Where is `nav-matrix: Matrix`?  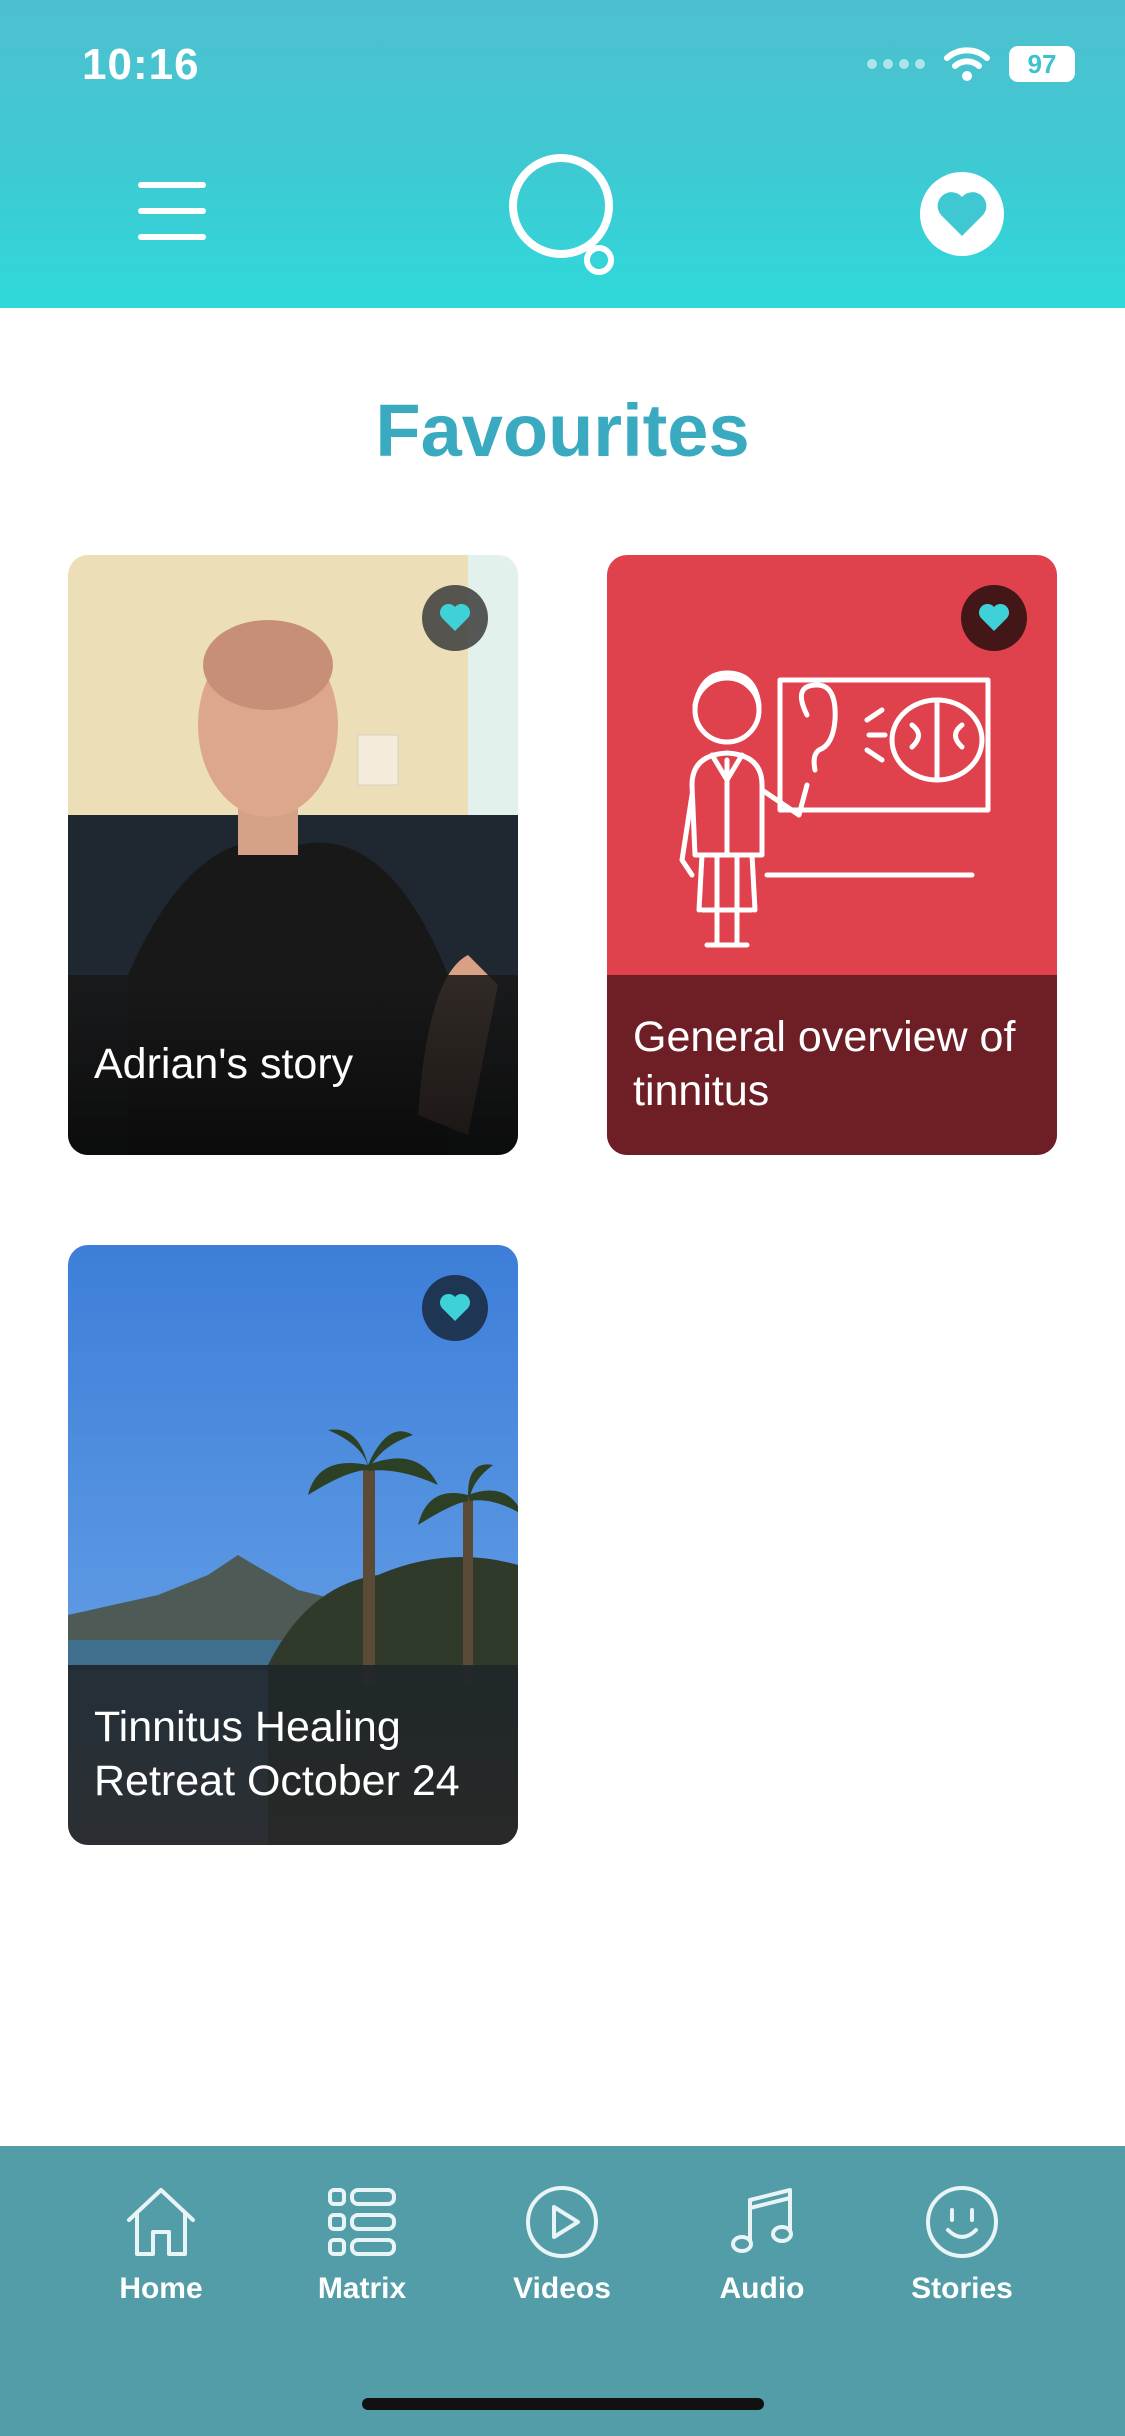 nav-matrix: Matrix is located at coordinates (362, 2257).